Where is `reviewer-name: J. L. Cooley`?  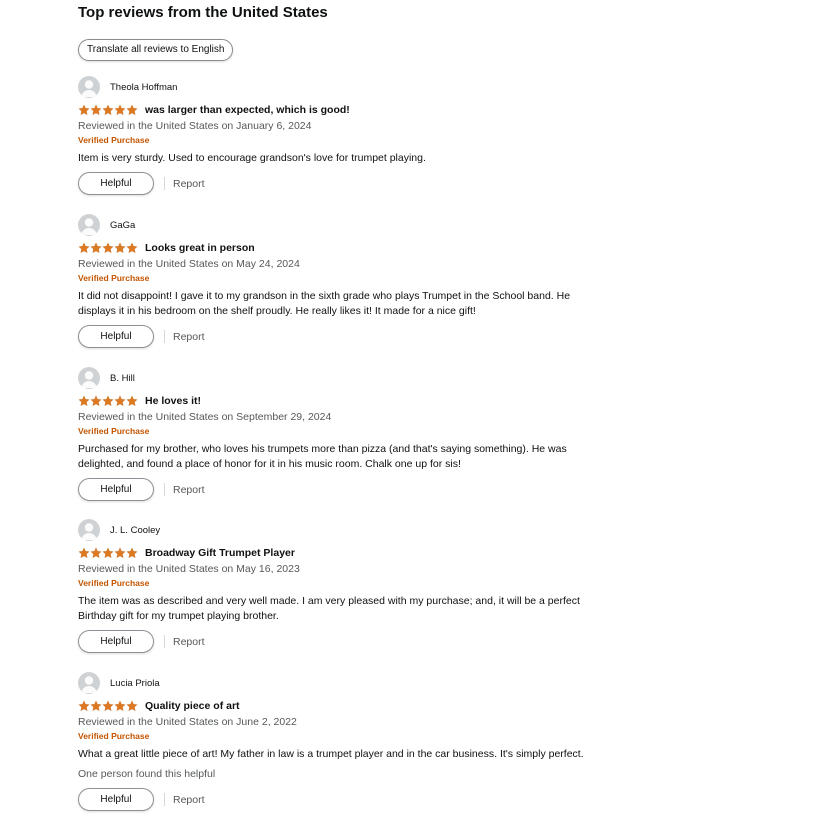
reviewer-name: J. L. Cooley is located at coordinates (135, 530).